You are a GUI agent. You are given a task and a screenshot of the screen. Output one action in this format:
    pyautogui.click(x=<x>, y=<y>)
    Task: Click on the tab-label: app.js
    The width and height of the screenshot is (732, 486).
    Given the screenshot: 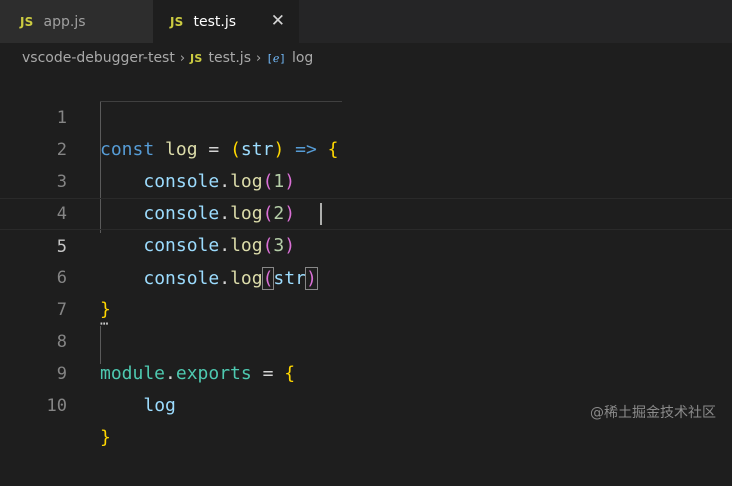 What is the action you would take?
    pyautogui.click(x=64, y=21)
    